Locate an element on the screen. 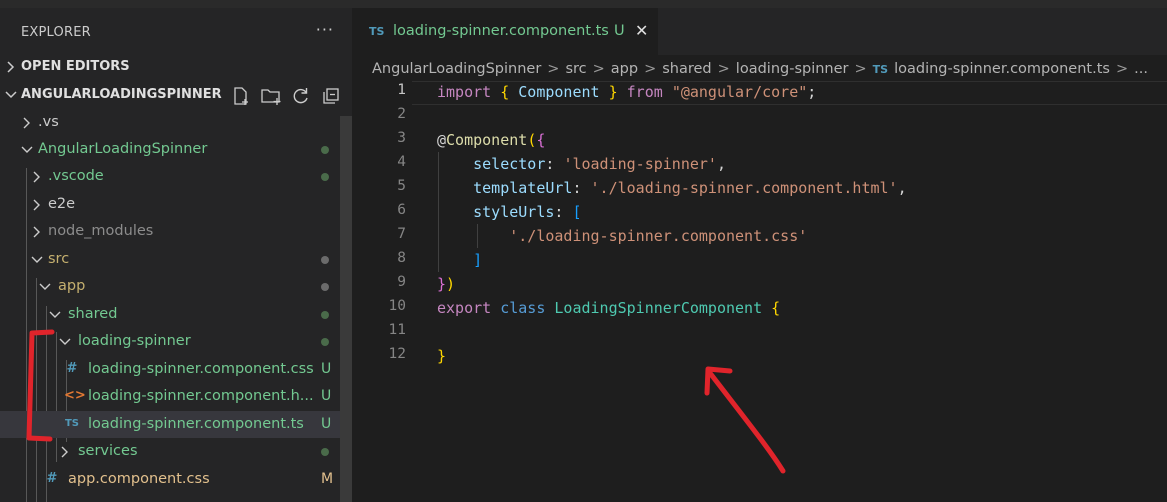  tree-item-label: loading-spinner.component.ts is located at coordinates (196, 424).